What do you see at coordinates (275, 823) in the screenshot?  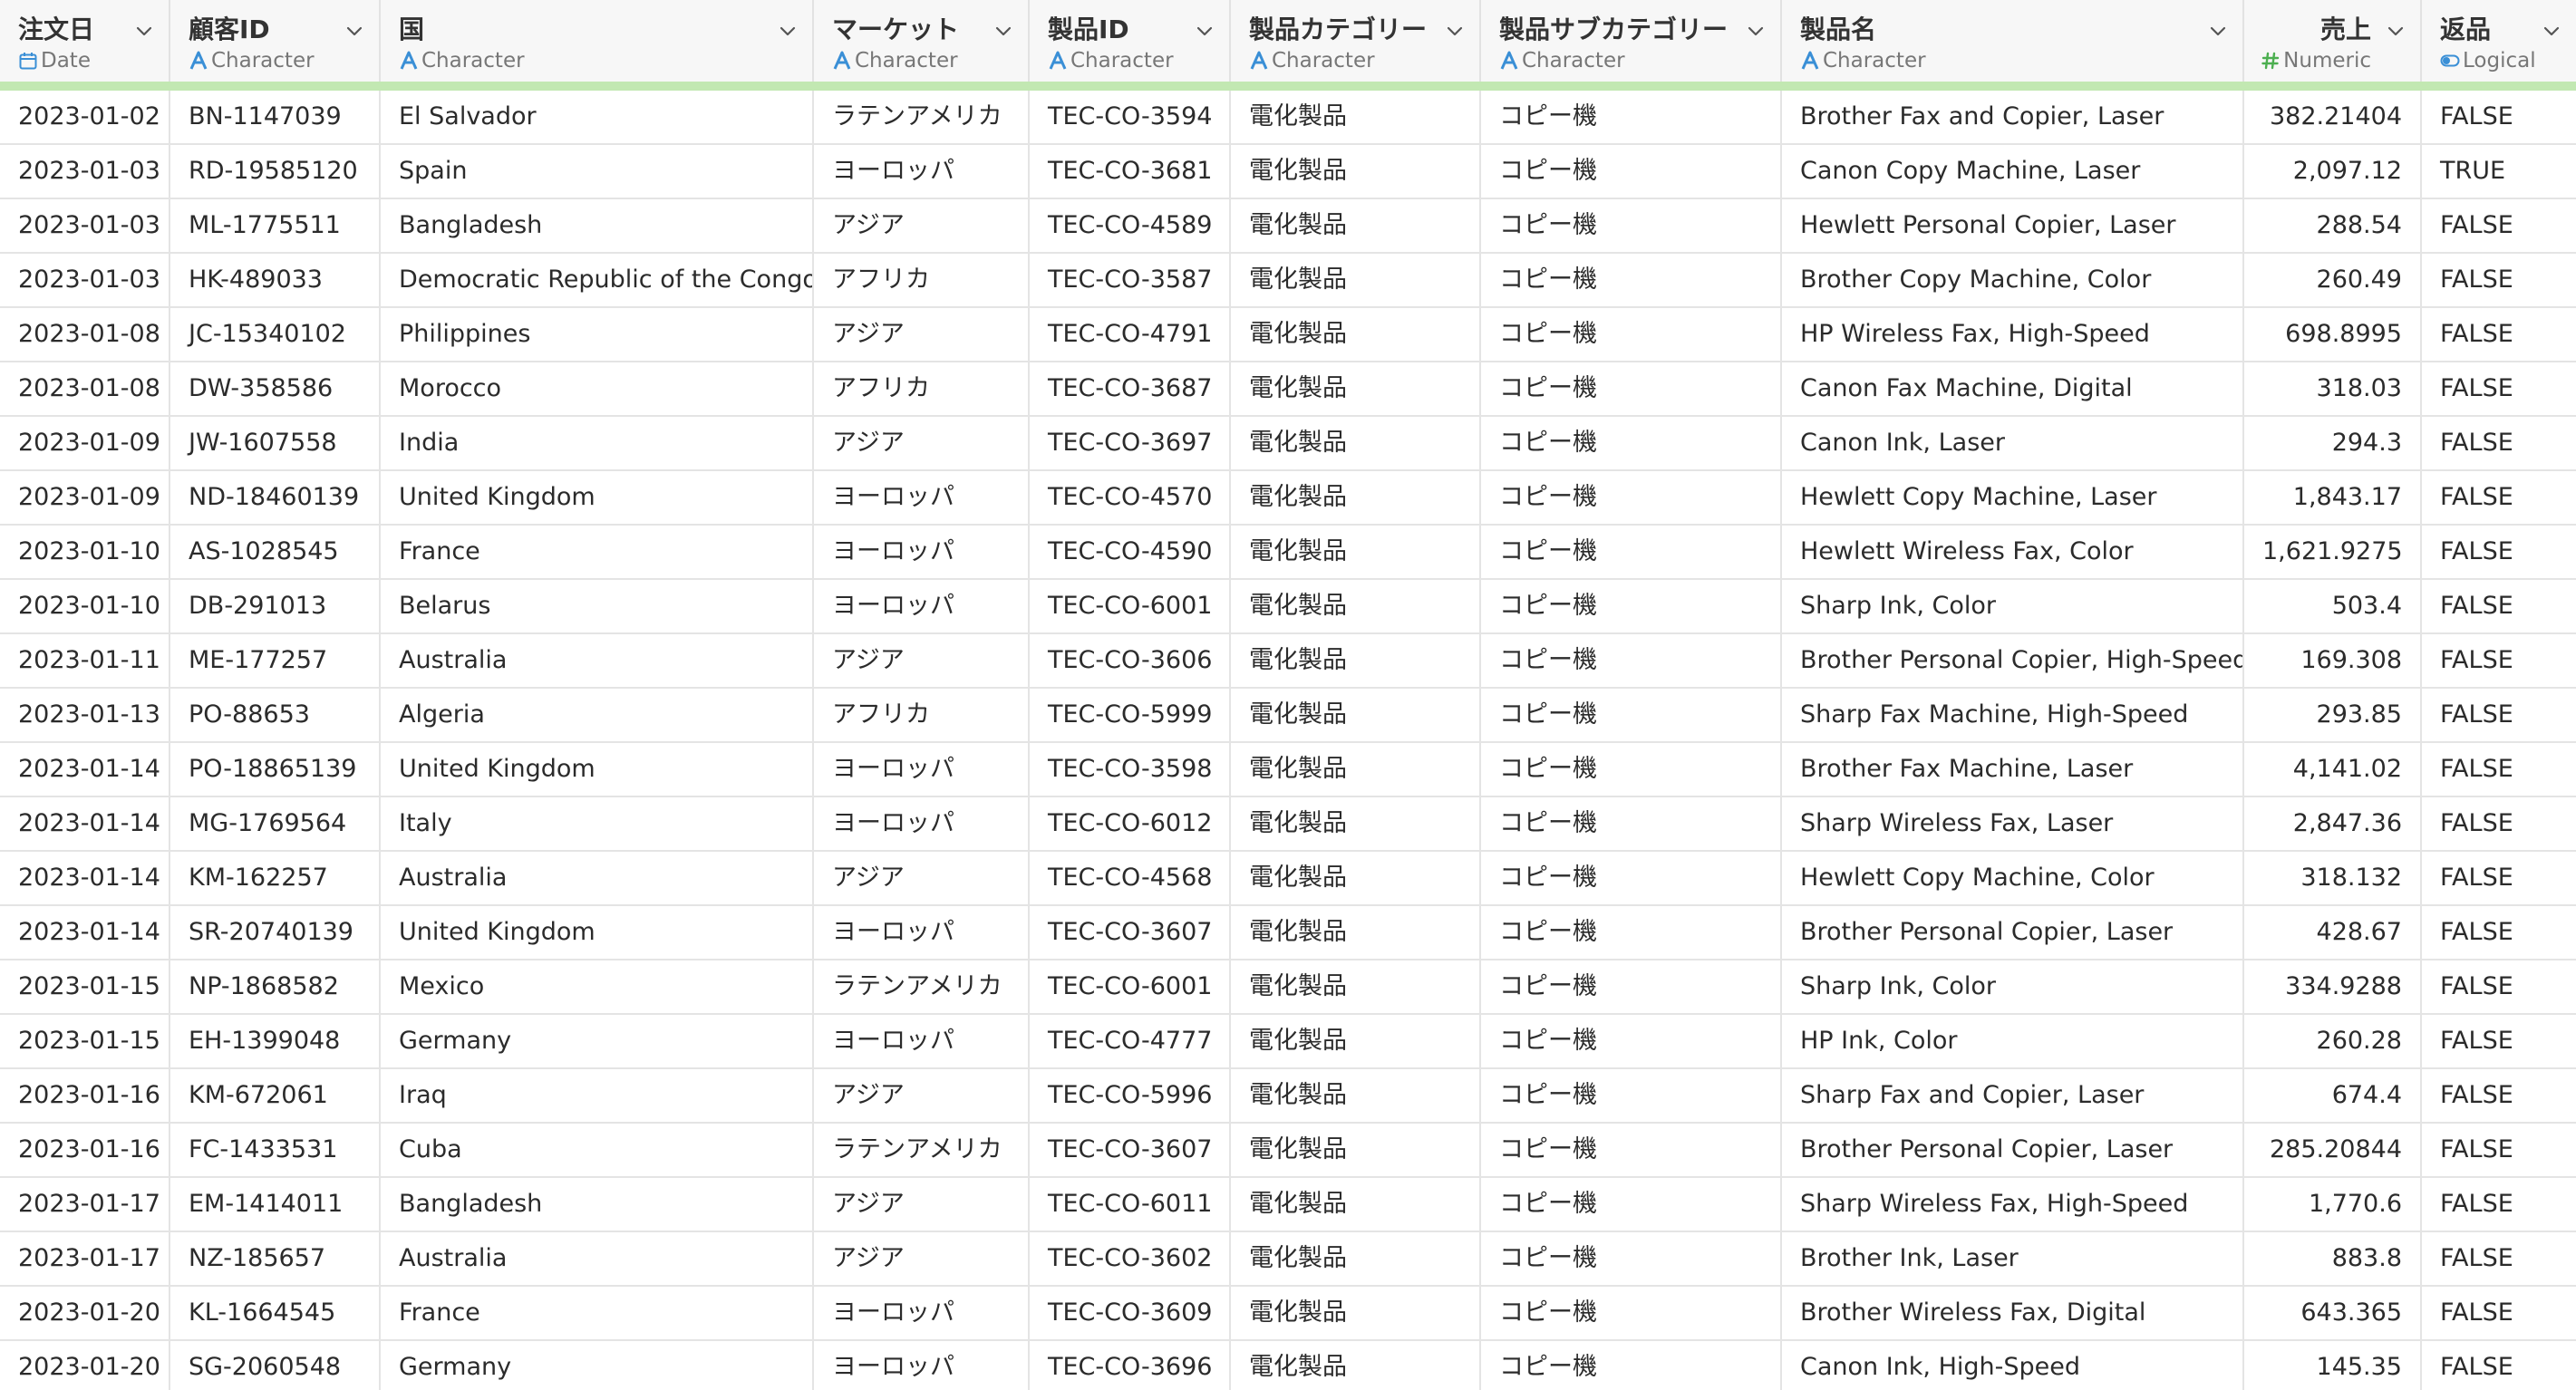 I see `table-cell: MG-1769564` at bounding box center [275, 823].